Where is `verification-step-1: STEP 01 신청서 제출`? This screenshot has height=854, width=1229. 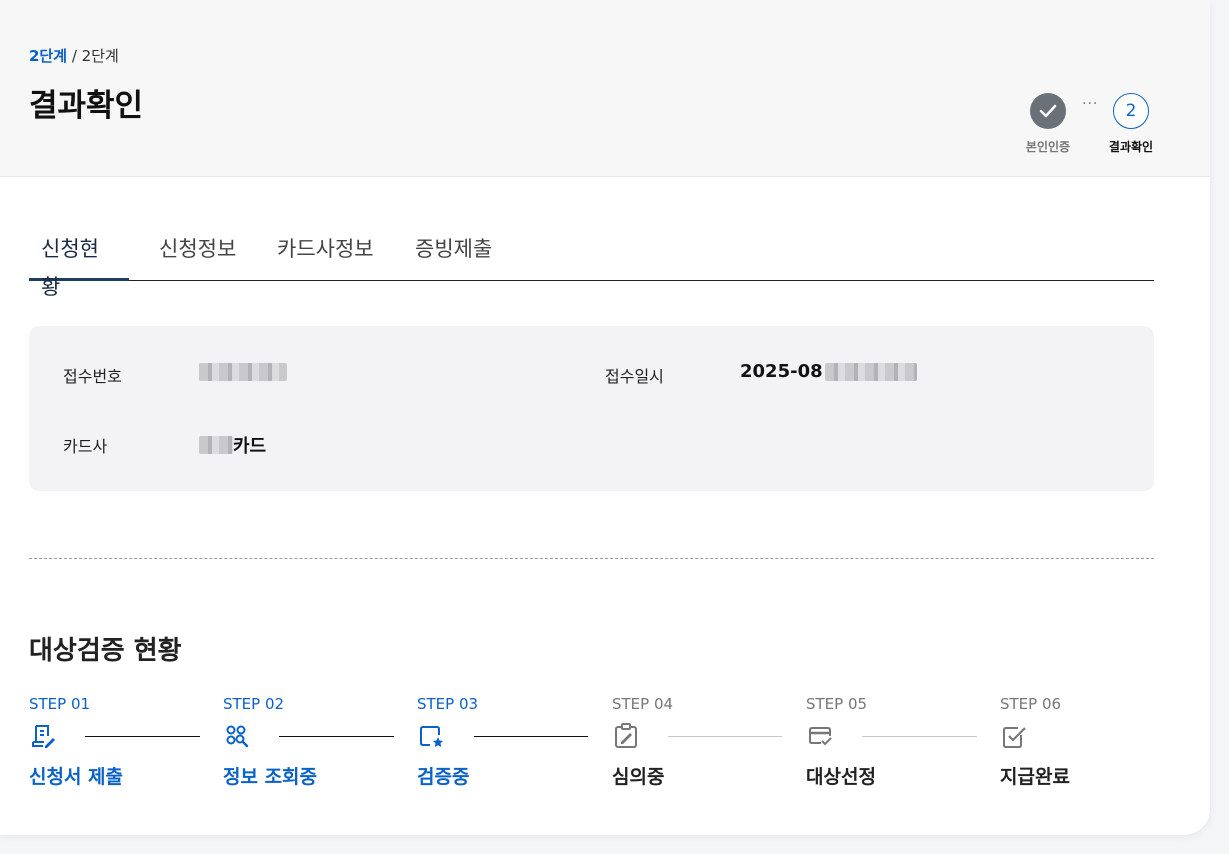
verification-step-1: STEP 01 신청서 제출 is located at coordinates (104, 741).